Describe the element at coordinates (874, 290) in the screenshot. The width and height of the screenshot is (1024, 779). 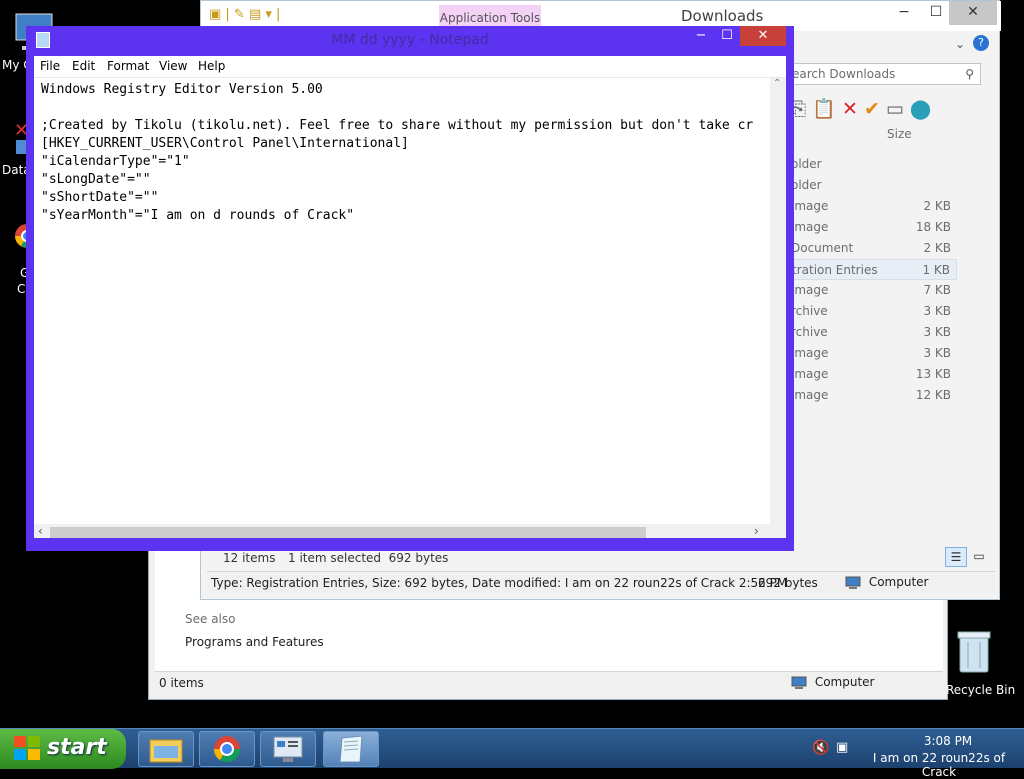
I see `list-item: image 7 KB` at that location.